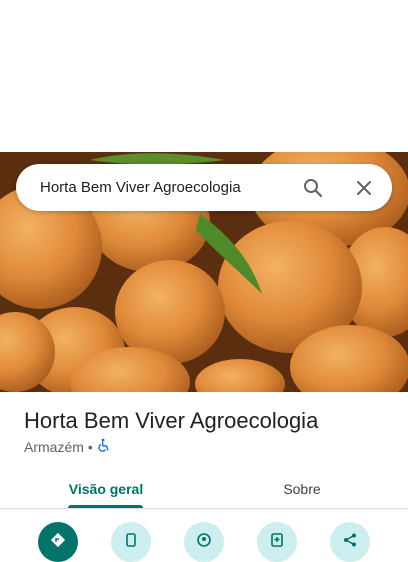 The height and width of the screenshot is (562, 408). Describe the element at coordinates (54, 446) in the screenshot. I see `place-category: Armazém` at that location.